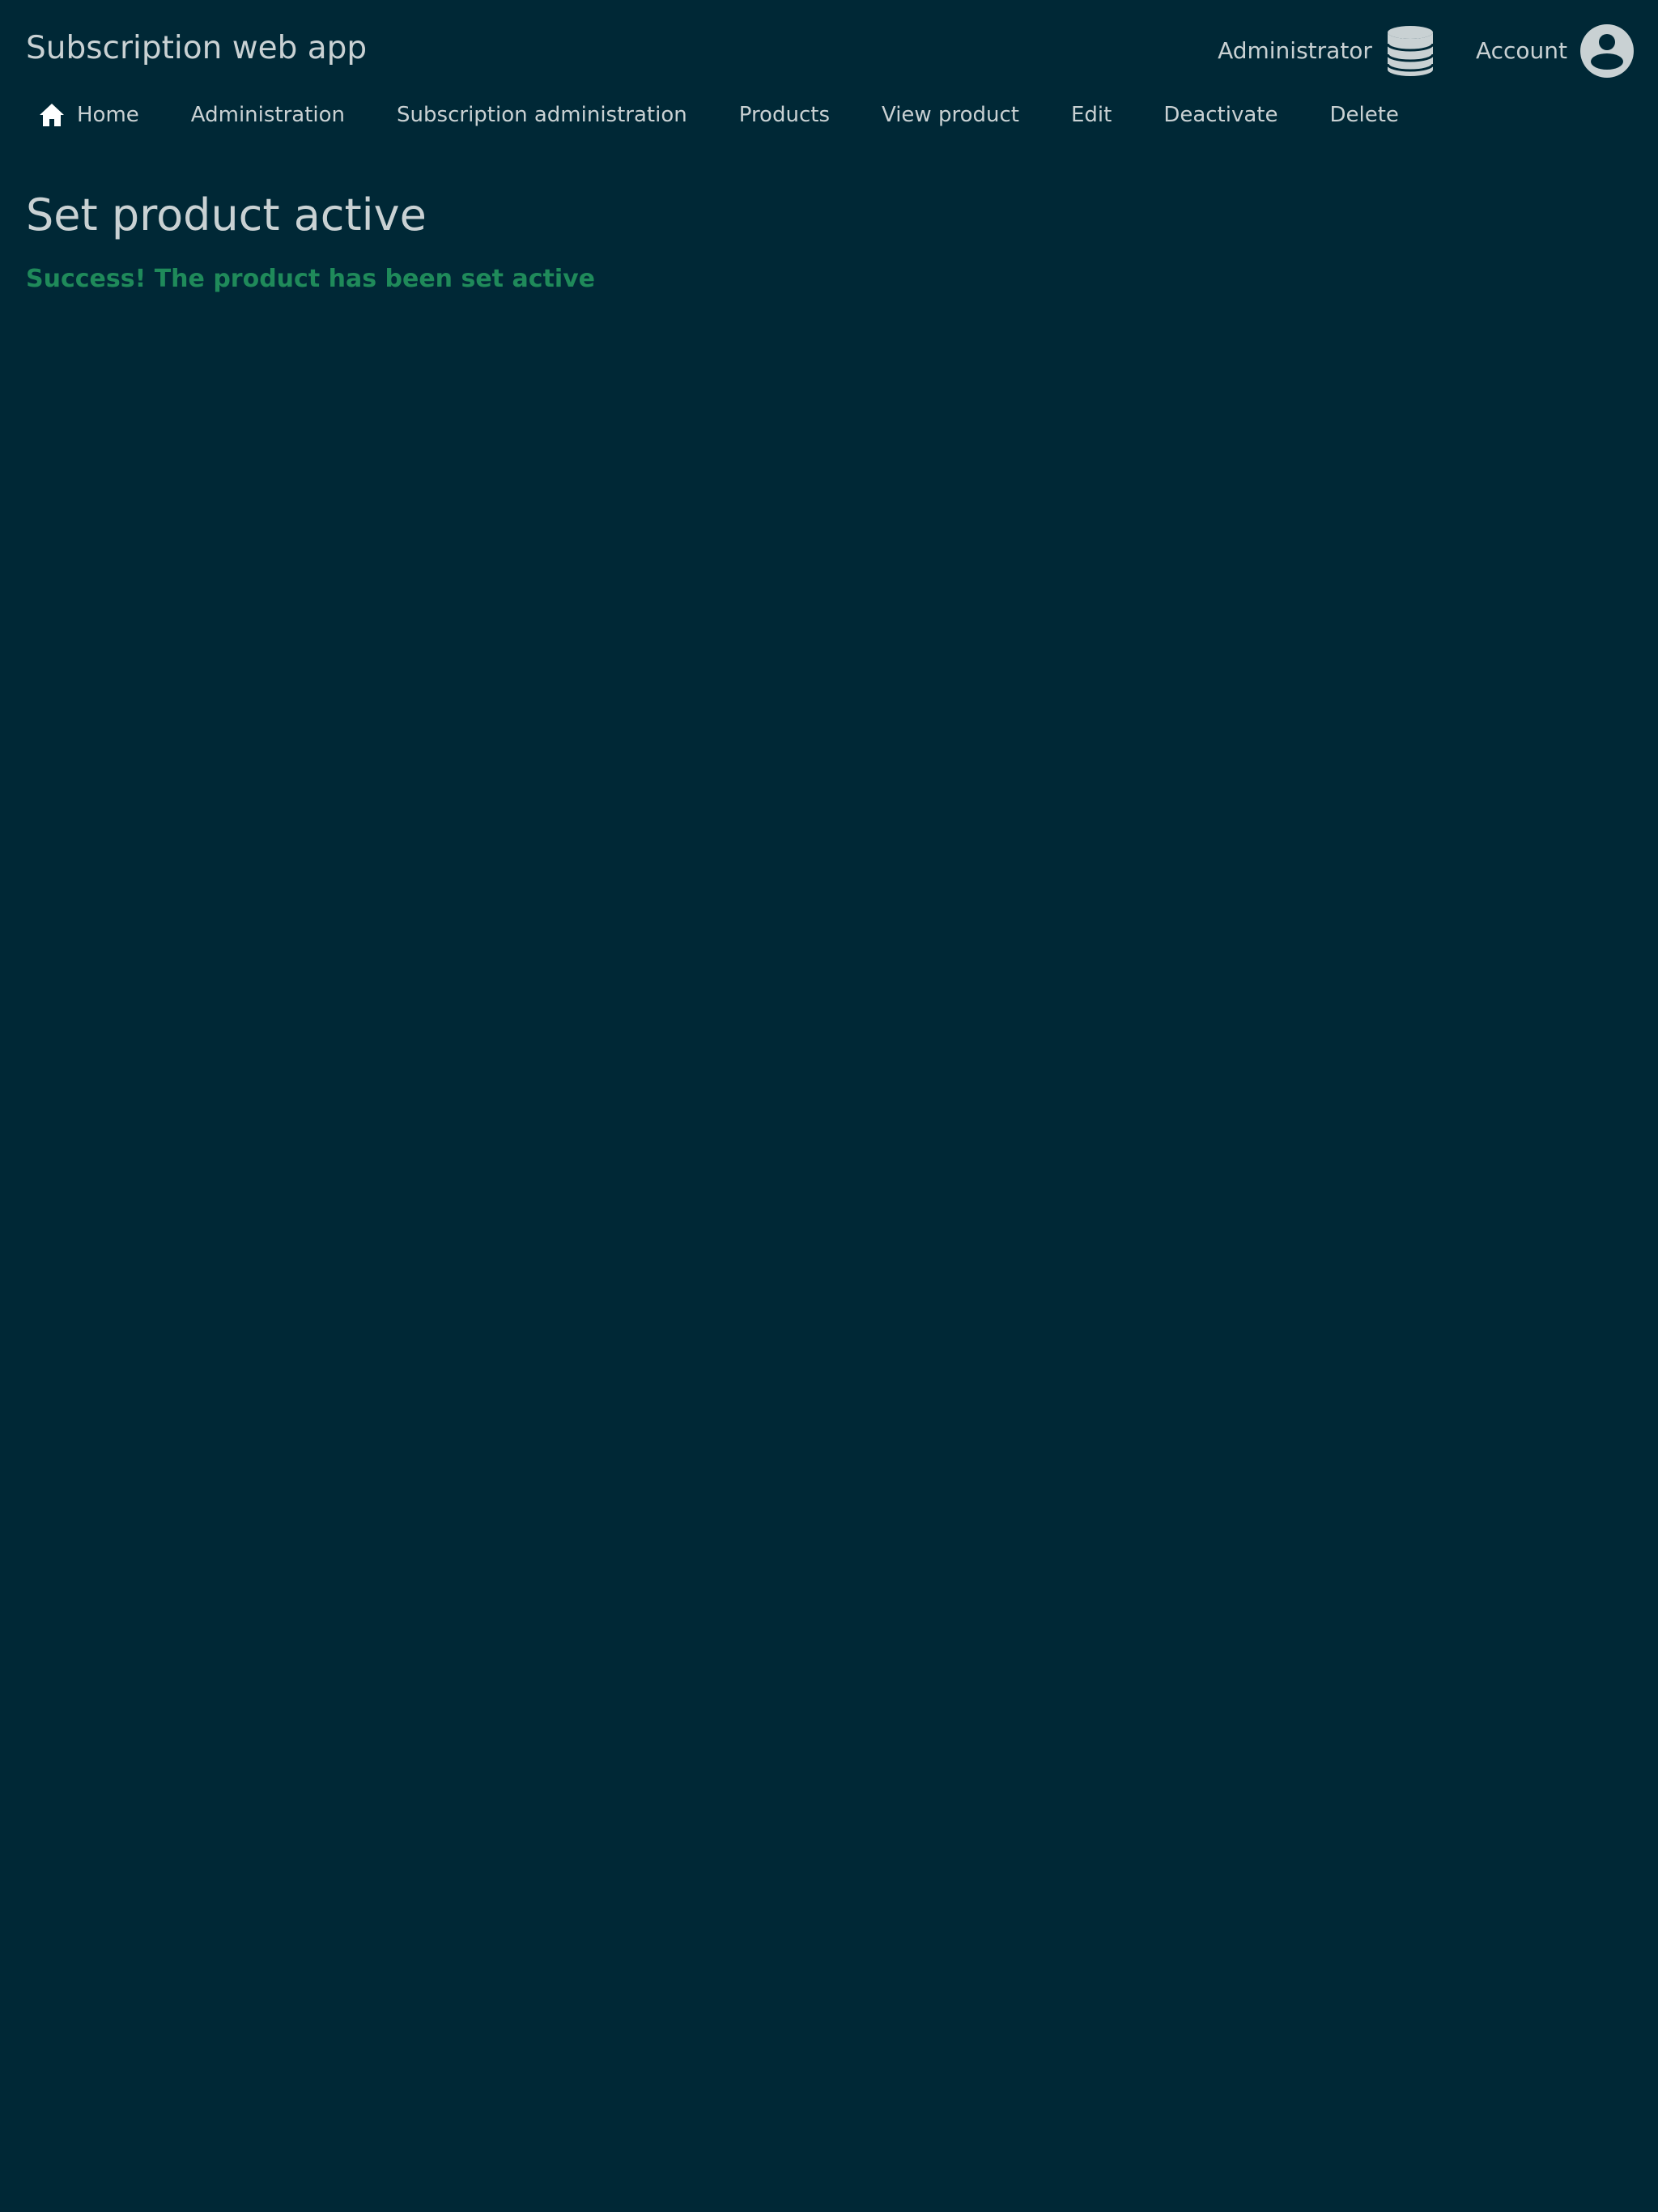  Describe the element at coordinates (196, 49) in the screenshot. I see `app-title: Subscription web app` at that location.